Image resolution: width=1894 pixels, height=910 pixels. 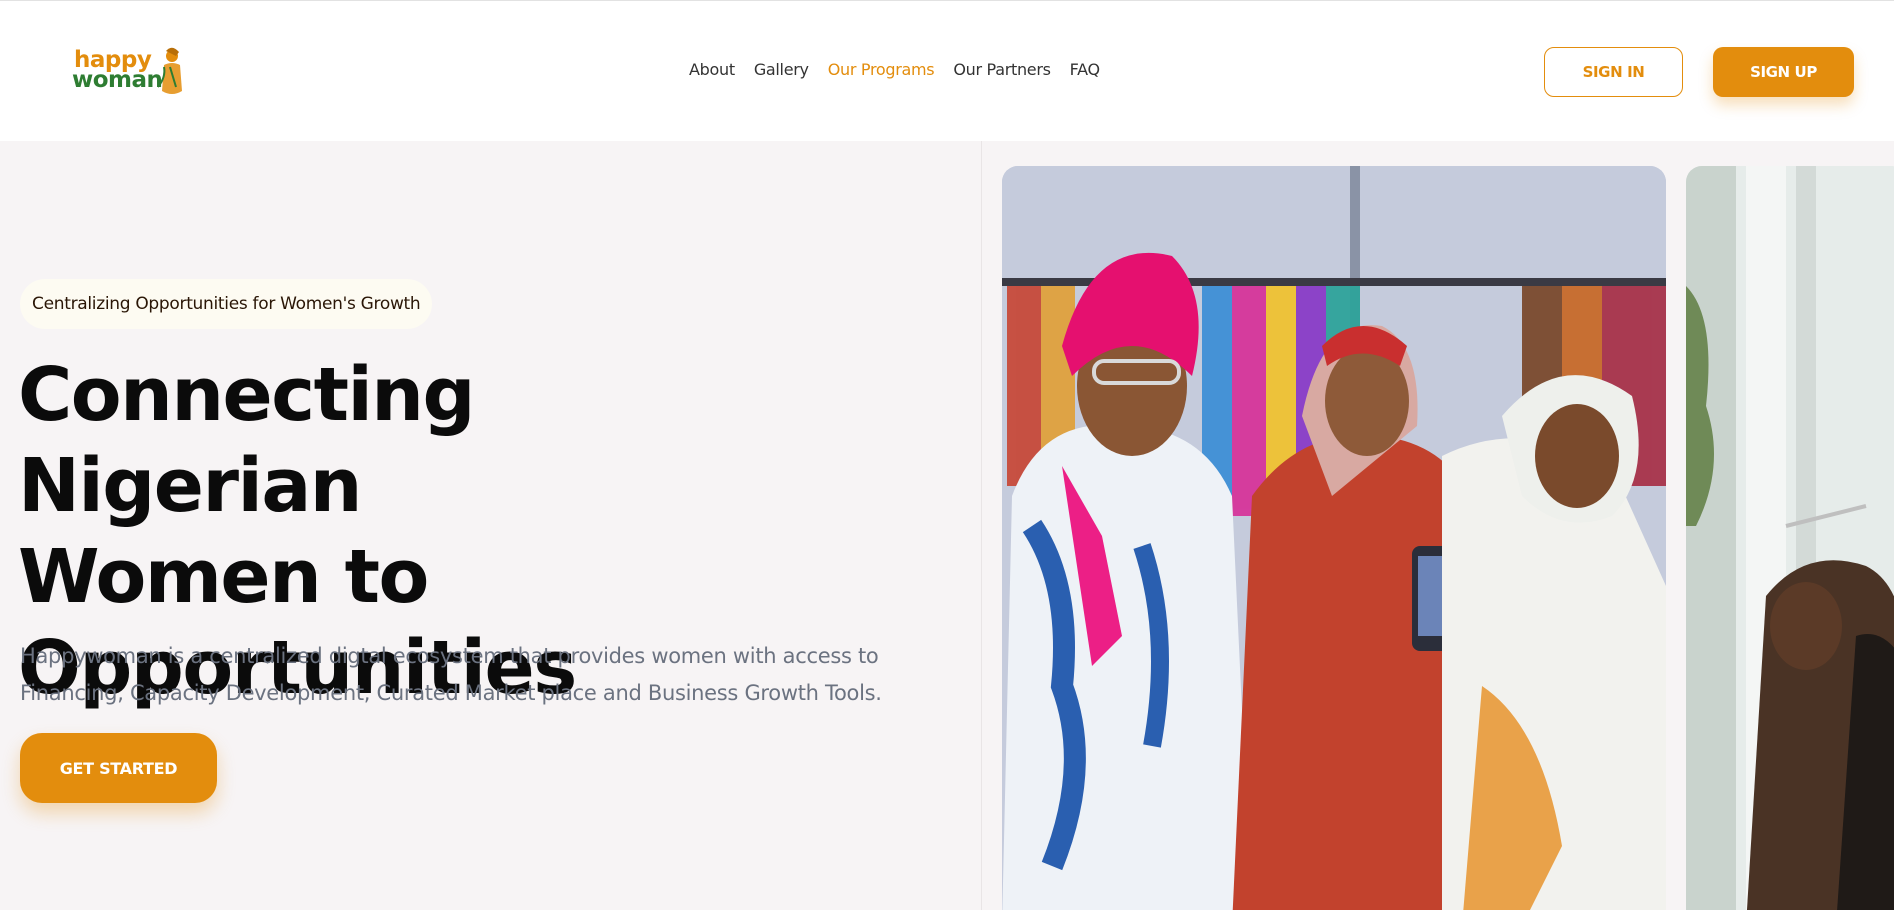 I want to click on woman-with-pen-photo, so click(x=1790, y=538).